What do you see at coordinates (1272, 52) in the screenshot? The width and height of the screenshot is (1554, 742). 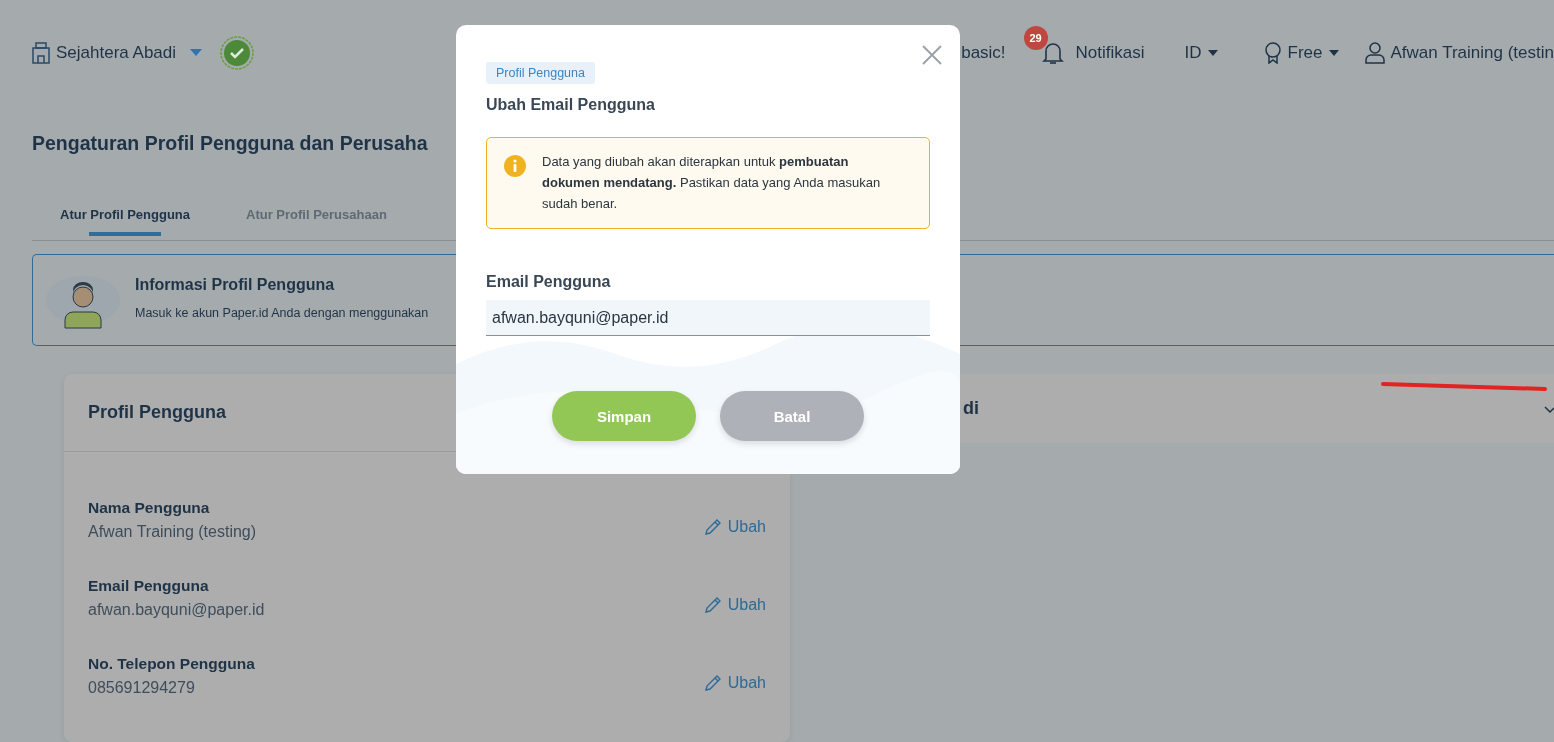 I see `ribbon-icon` at bounding box center [1272, 52].